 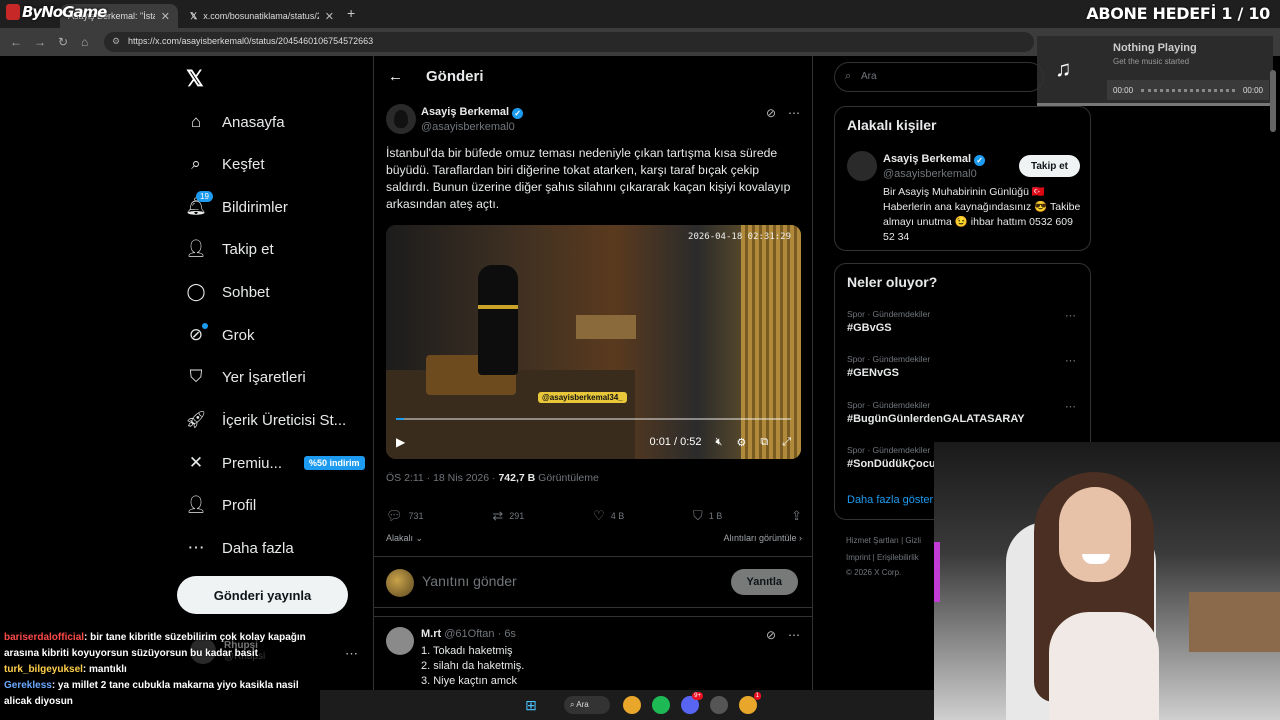 I want to click on fullscreen-icon: ⤢, so click(x=786, y=442).